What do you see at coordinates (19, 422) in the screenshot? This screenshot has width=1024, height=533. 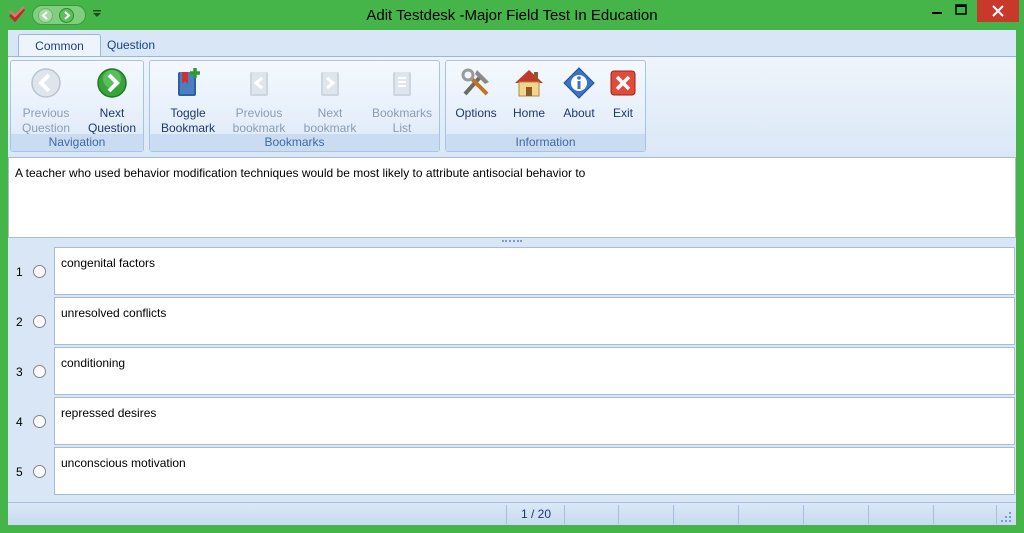 I see `option-number: 4` at bounding box center [19, 422].